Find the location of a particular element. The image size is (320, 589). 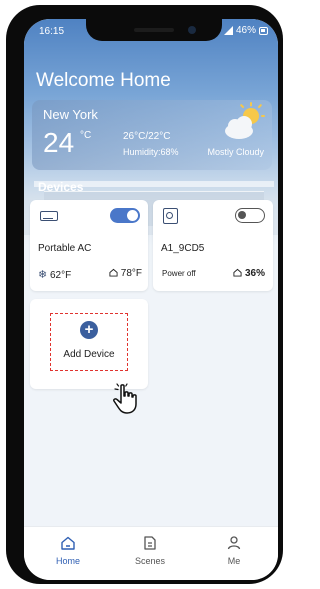

set-temperature: 62°F is located at coordinates (61, 275).